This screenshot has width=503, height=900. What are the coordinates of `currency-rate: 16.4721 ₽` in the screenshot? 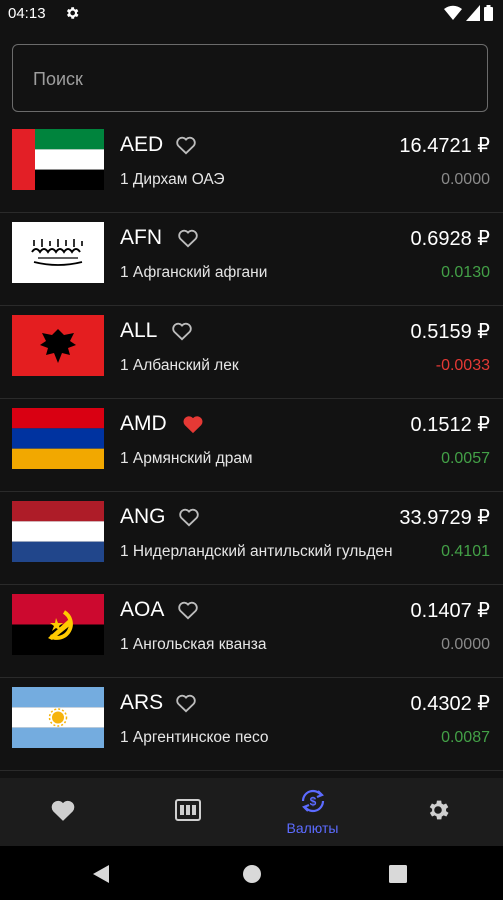 It's located at (444, 146).